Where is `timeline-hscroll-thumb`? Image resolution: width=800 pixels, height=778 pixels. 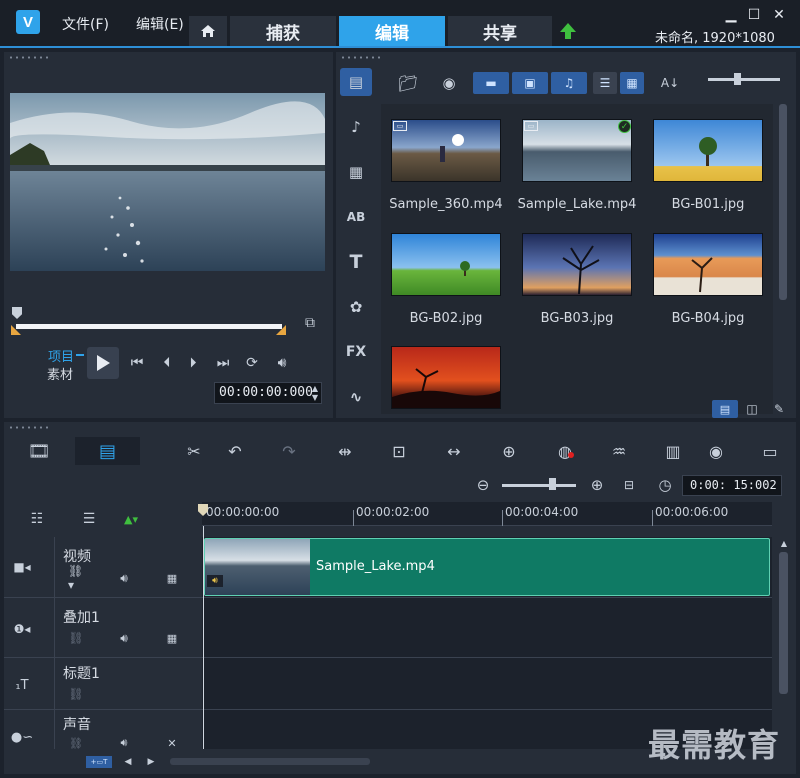 timeline-hscroll-thumb is located at coordinates (270, 761).